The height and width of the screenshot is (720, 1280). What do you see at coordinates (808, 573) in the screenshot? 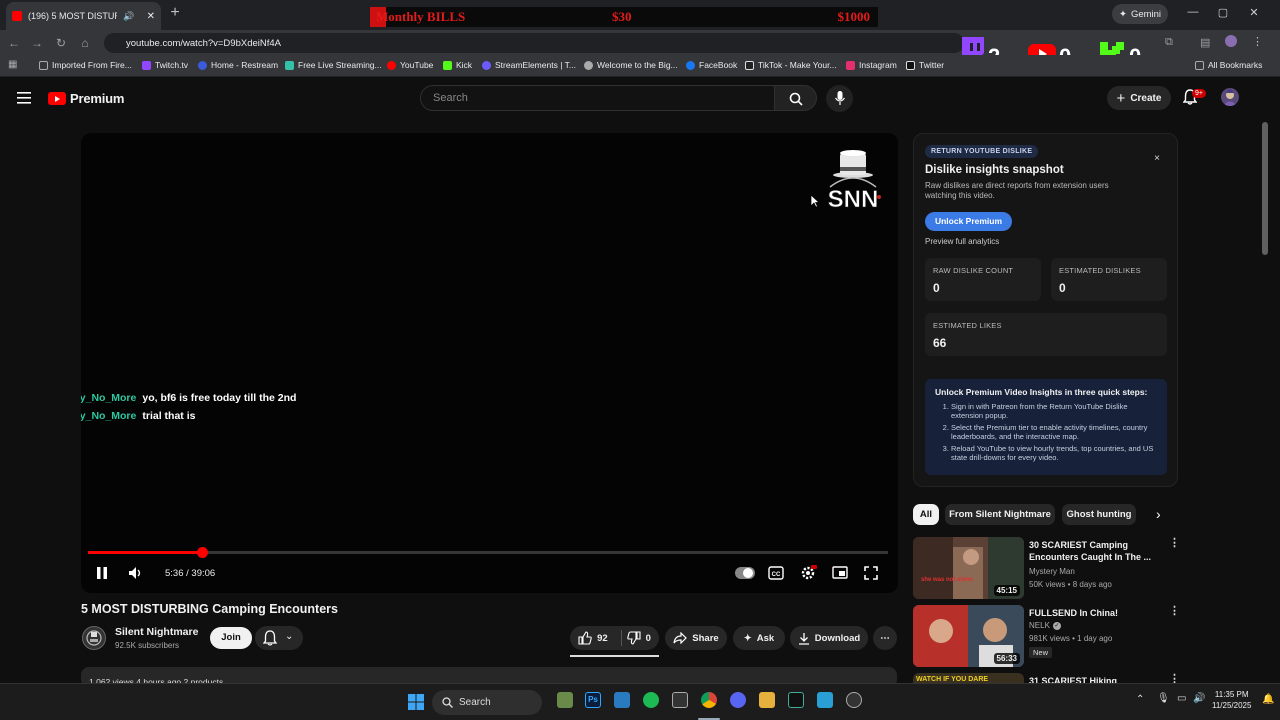
I see `settings-gear-icon` at bounding box center [808, 573].